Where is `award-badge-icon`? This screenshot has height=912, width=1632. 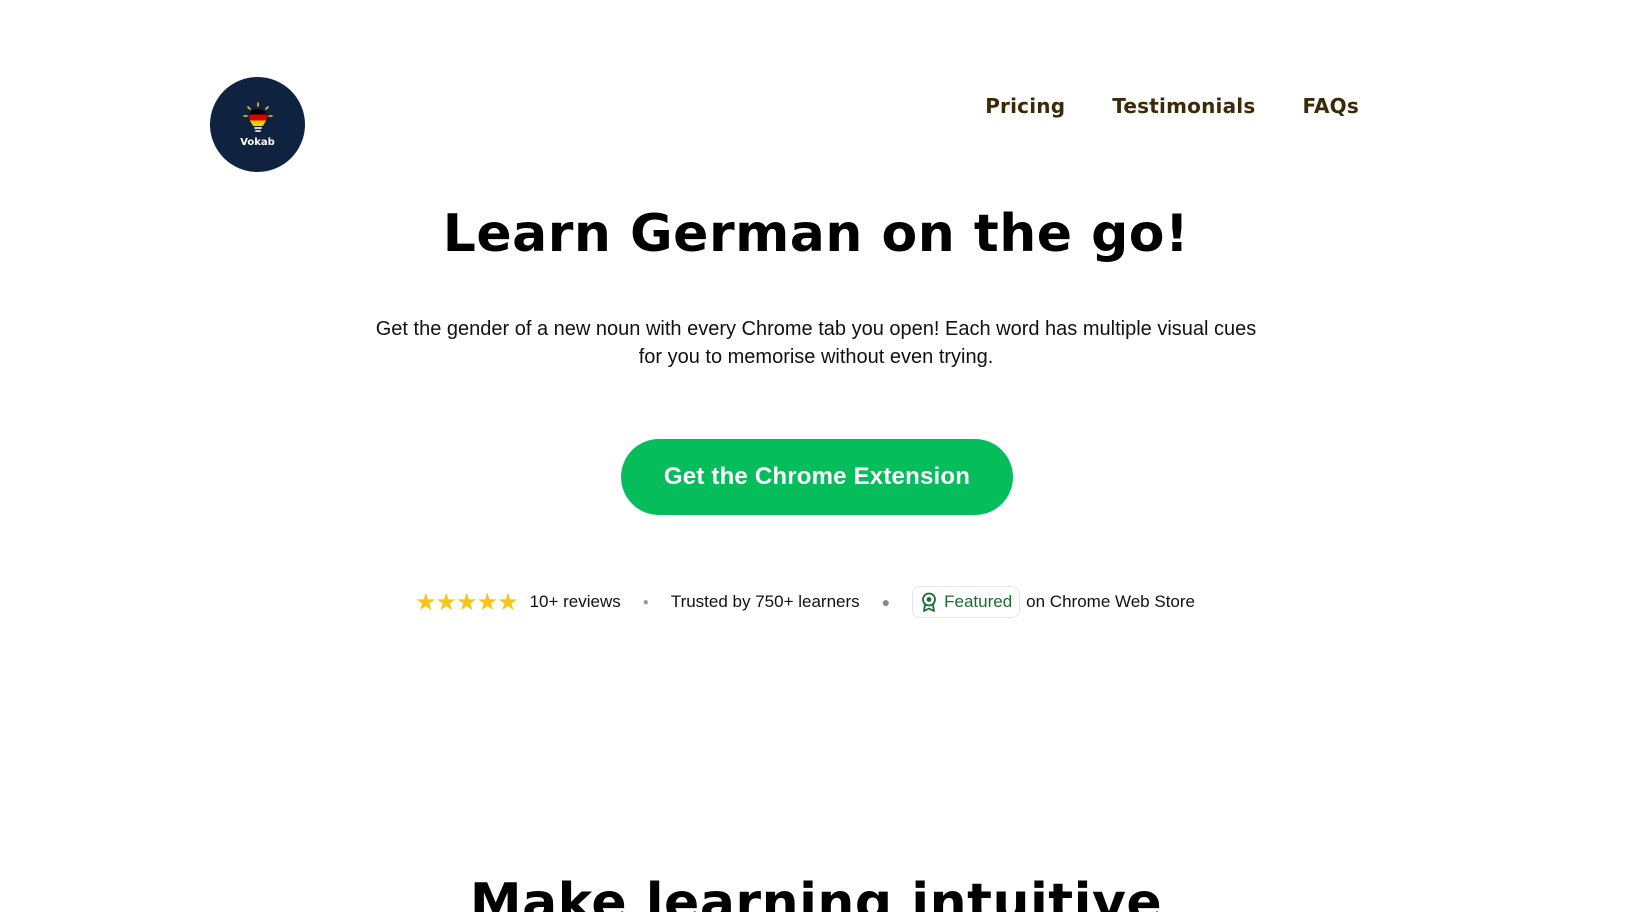
award-badge-icon is located at coordinates (929, 602).